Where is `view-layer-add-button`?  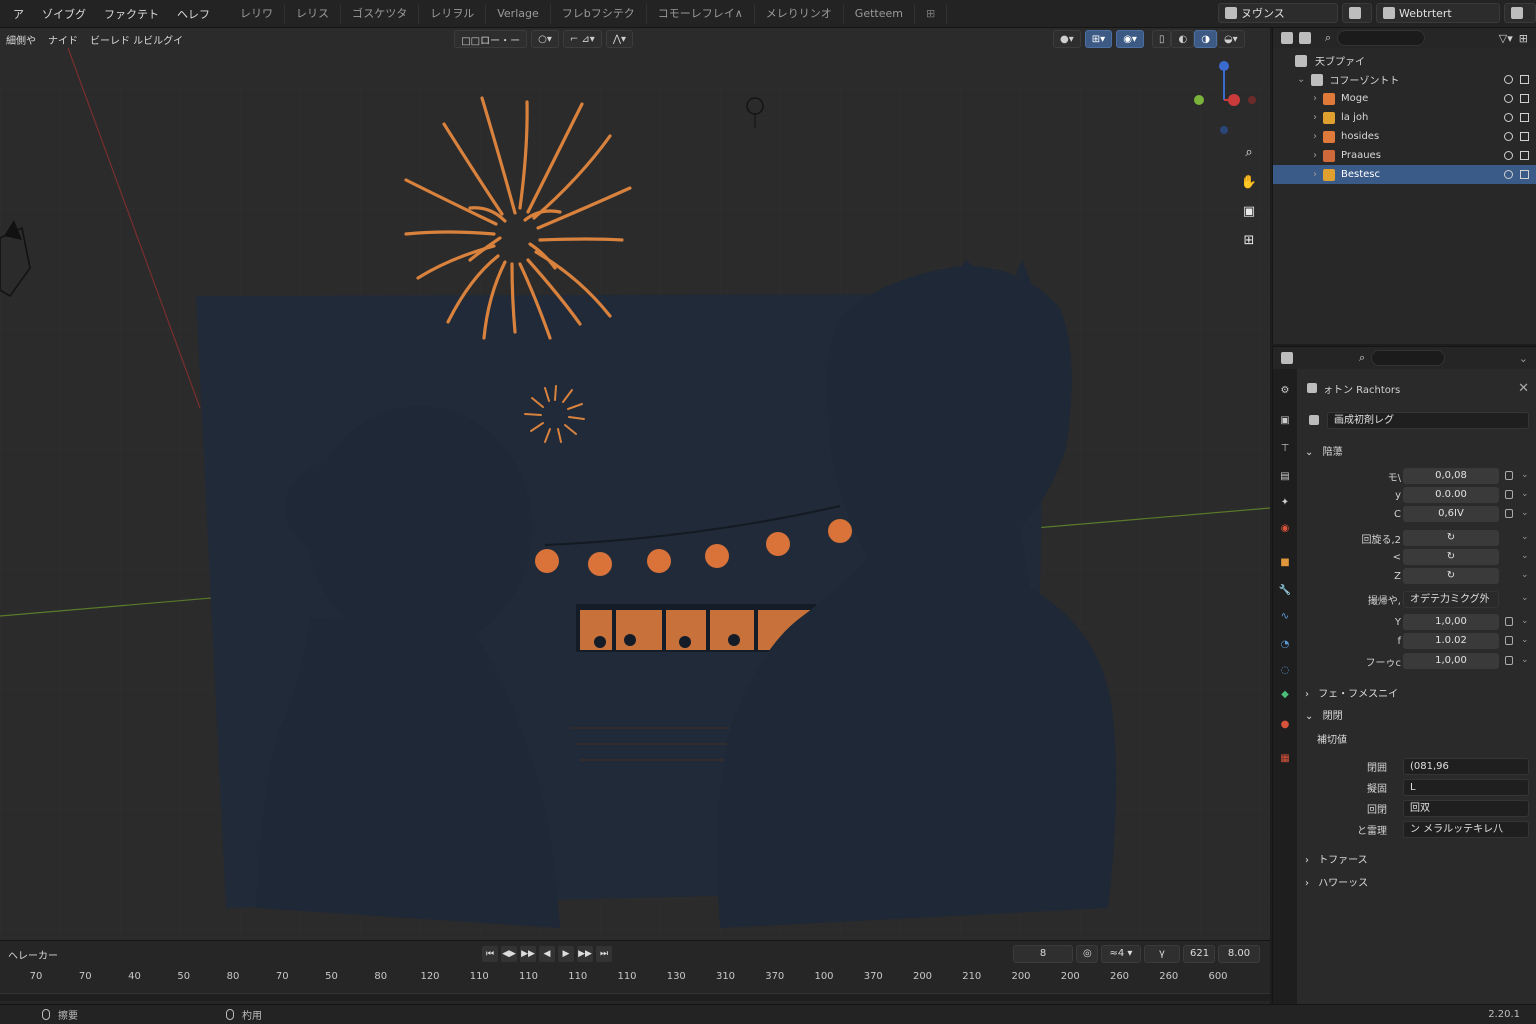 view-layer-add-button is located at coordinates (1520, 13).